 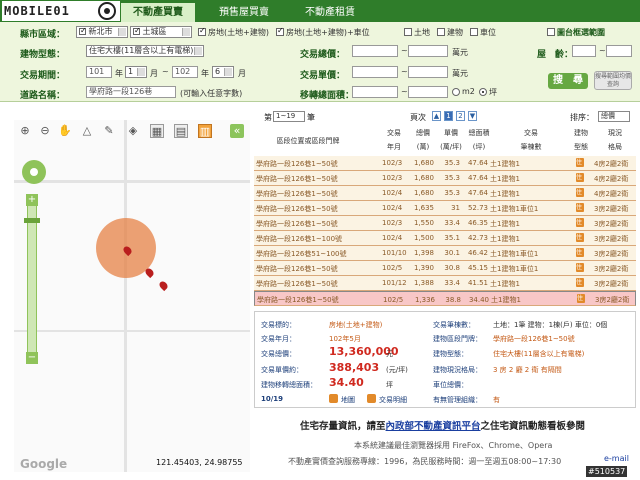 What do you see at coordinates (278, 339) in the screenshot?
I see `detail-date-label: 交易年月：` at bounding box center [278, 339].